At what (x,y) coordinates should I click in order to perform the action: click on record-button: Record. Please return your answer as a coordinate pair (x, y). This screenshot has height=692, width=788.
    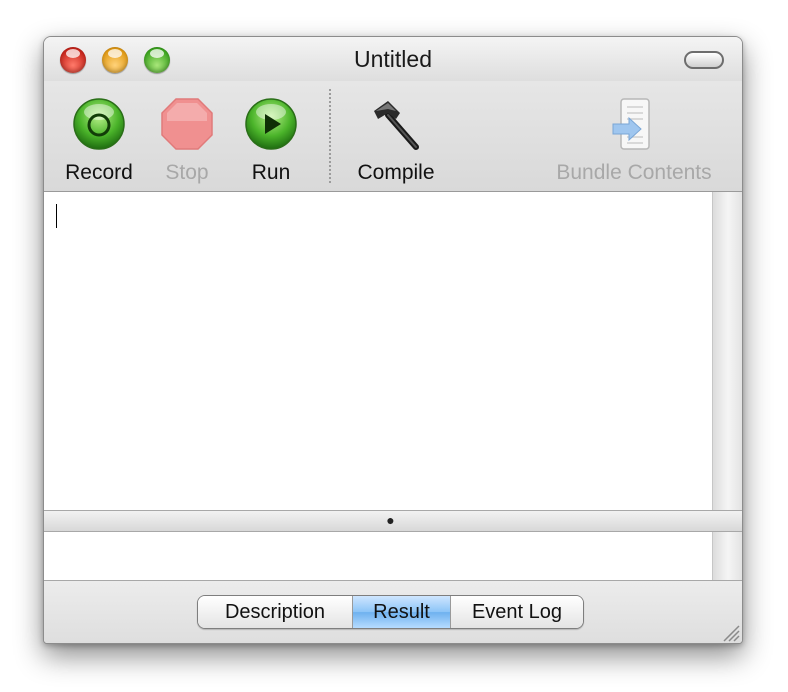
    Looking at the image, I should click on (99, 136).